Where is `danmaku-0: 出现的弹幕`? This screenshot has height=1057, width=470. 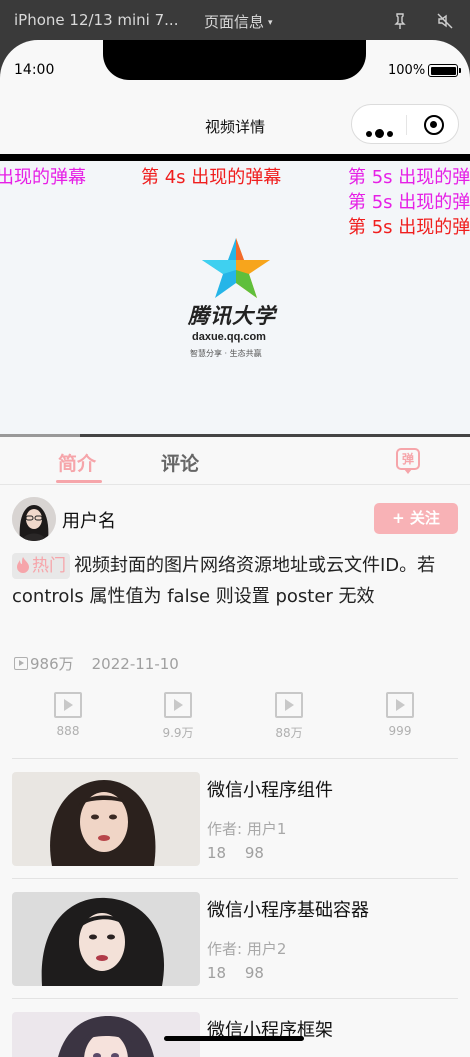
danmaku-0: 出现的弹幕 is located at coordinates (43, 177).